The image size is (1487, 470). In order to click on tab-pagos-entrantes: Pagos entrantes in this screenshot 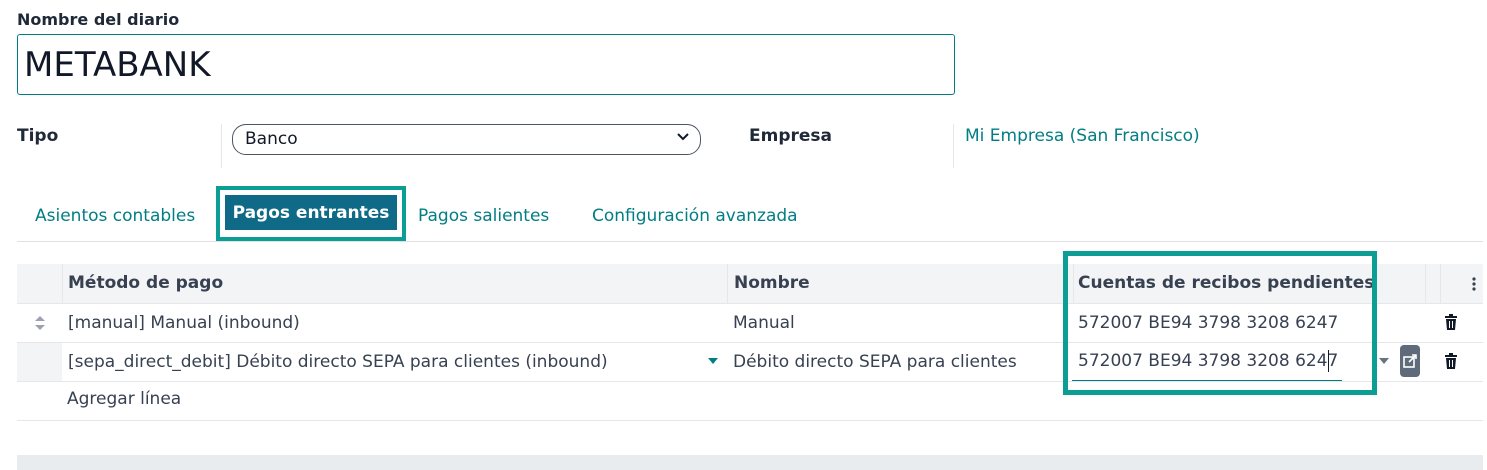, I will do `click(311, 212)`.